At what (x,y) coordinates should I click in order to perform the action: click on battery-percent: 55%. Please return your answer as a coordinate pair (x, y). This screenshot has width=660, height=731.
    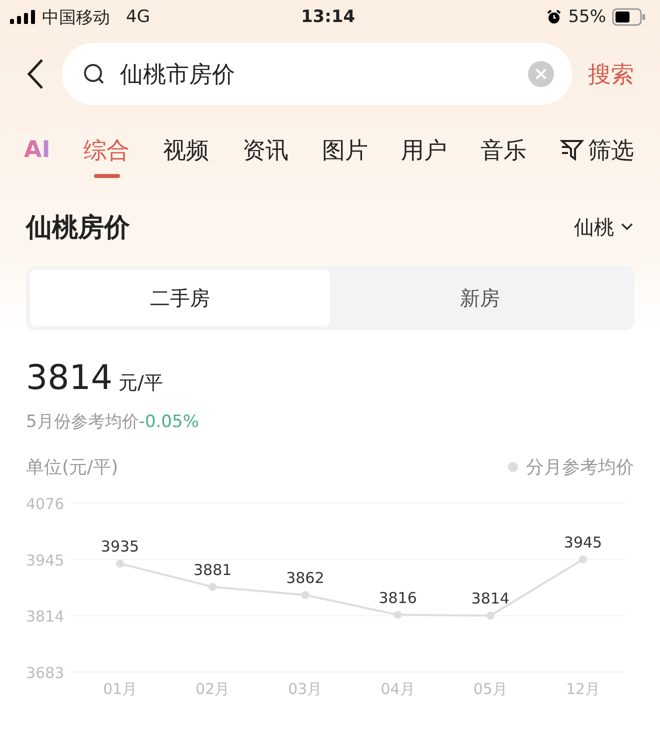
    Looking at the image, I should click on (587, 17).